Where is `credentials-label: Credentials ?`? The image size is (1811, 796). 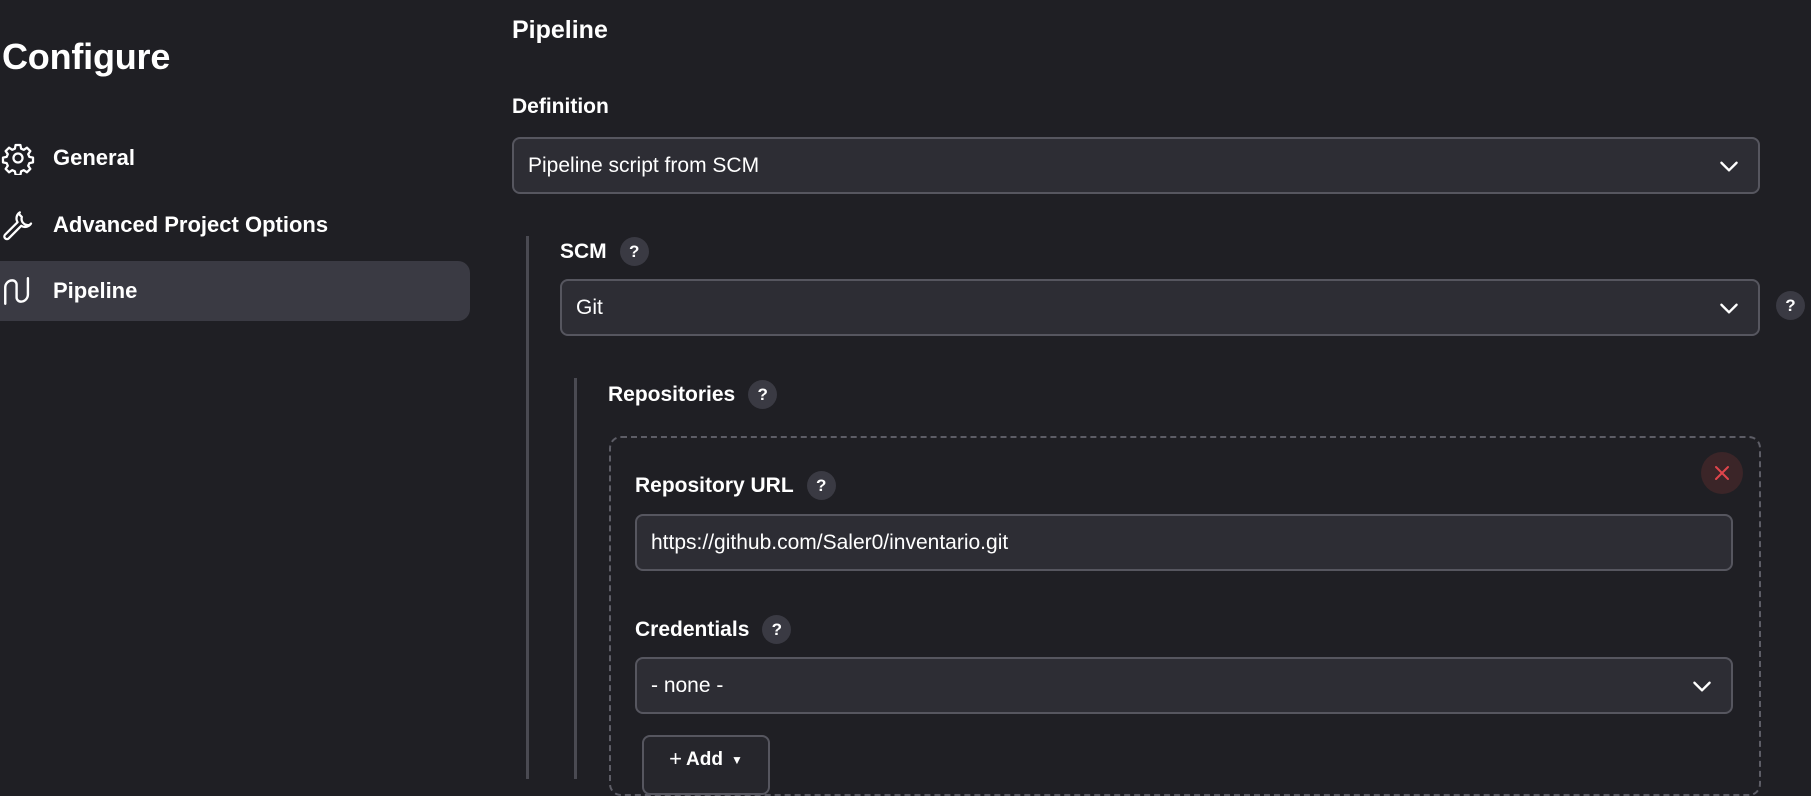
credentials-label: Credentials ? is located at coordinates (713, 629).